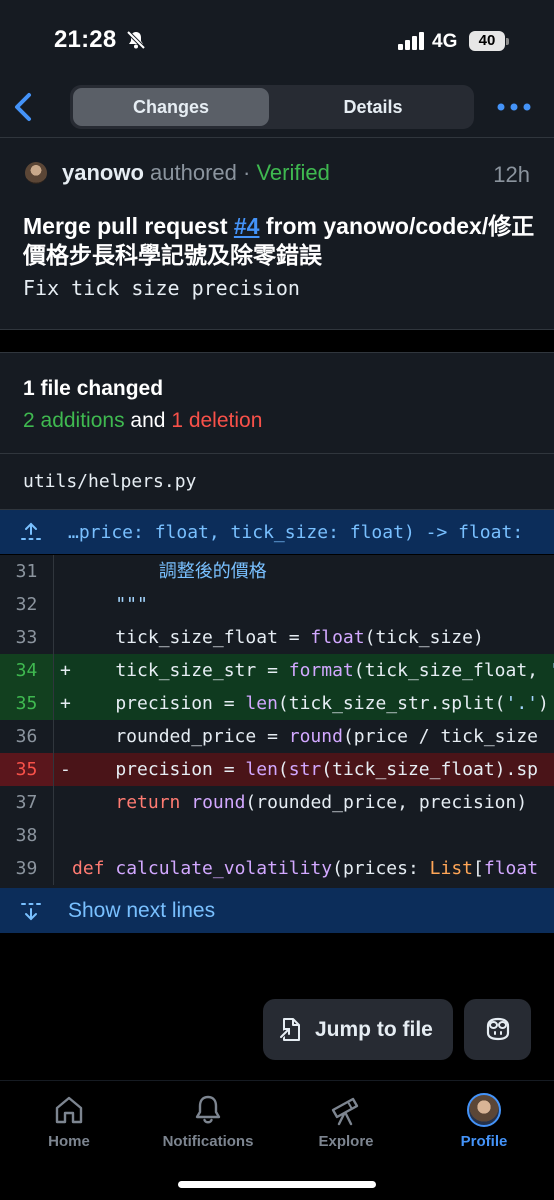 This screenshot has height=1200, width=554. Describe the element at coordinates (277, 604) in the screenshot. I see `diff-row: 32 """` at that location.